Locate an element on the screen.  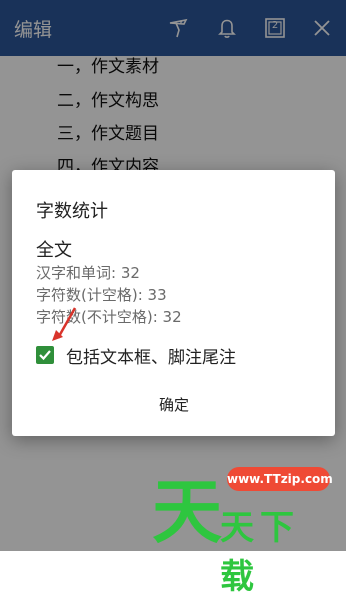
watermark: 天 天下载 www.TTzip.com is located at coordinates (242, 529).